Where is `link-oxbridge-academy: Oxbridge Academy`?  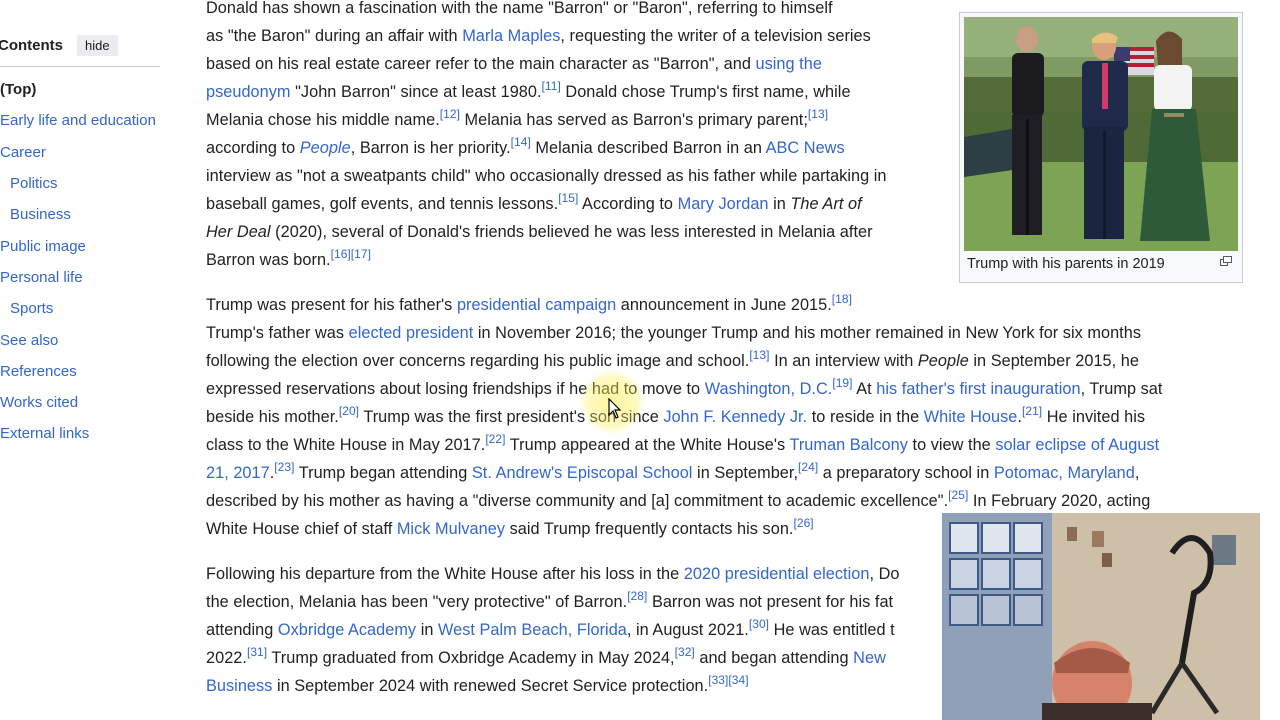 link-oxbridge-academy: Oxbridge Academy is located at coordinates (347, 630).